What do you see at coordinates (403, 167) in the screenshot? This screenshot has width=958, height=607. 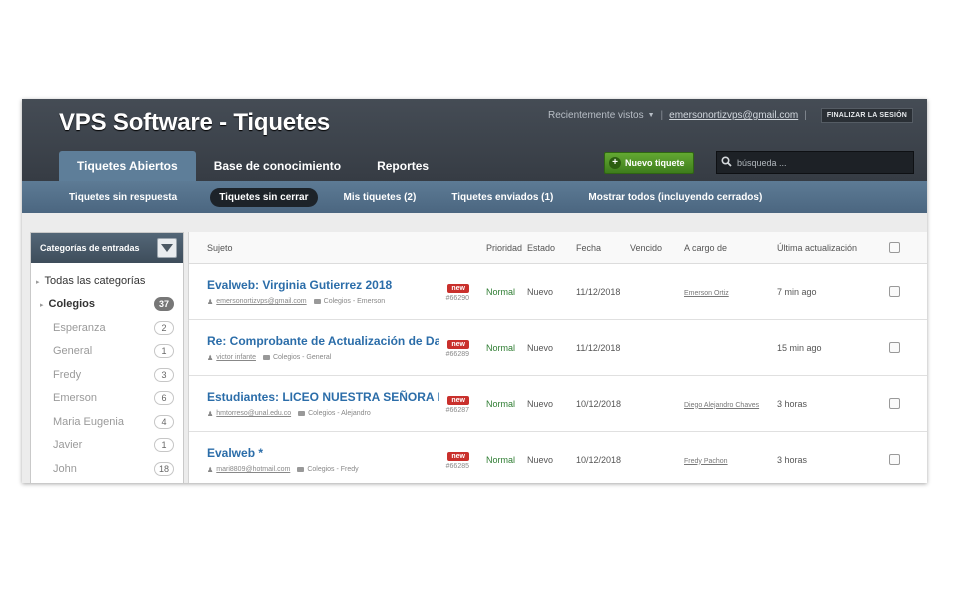 I see `tab-reports: Reportes` at bounding box center [403, 167].